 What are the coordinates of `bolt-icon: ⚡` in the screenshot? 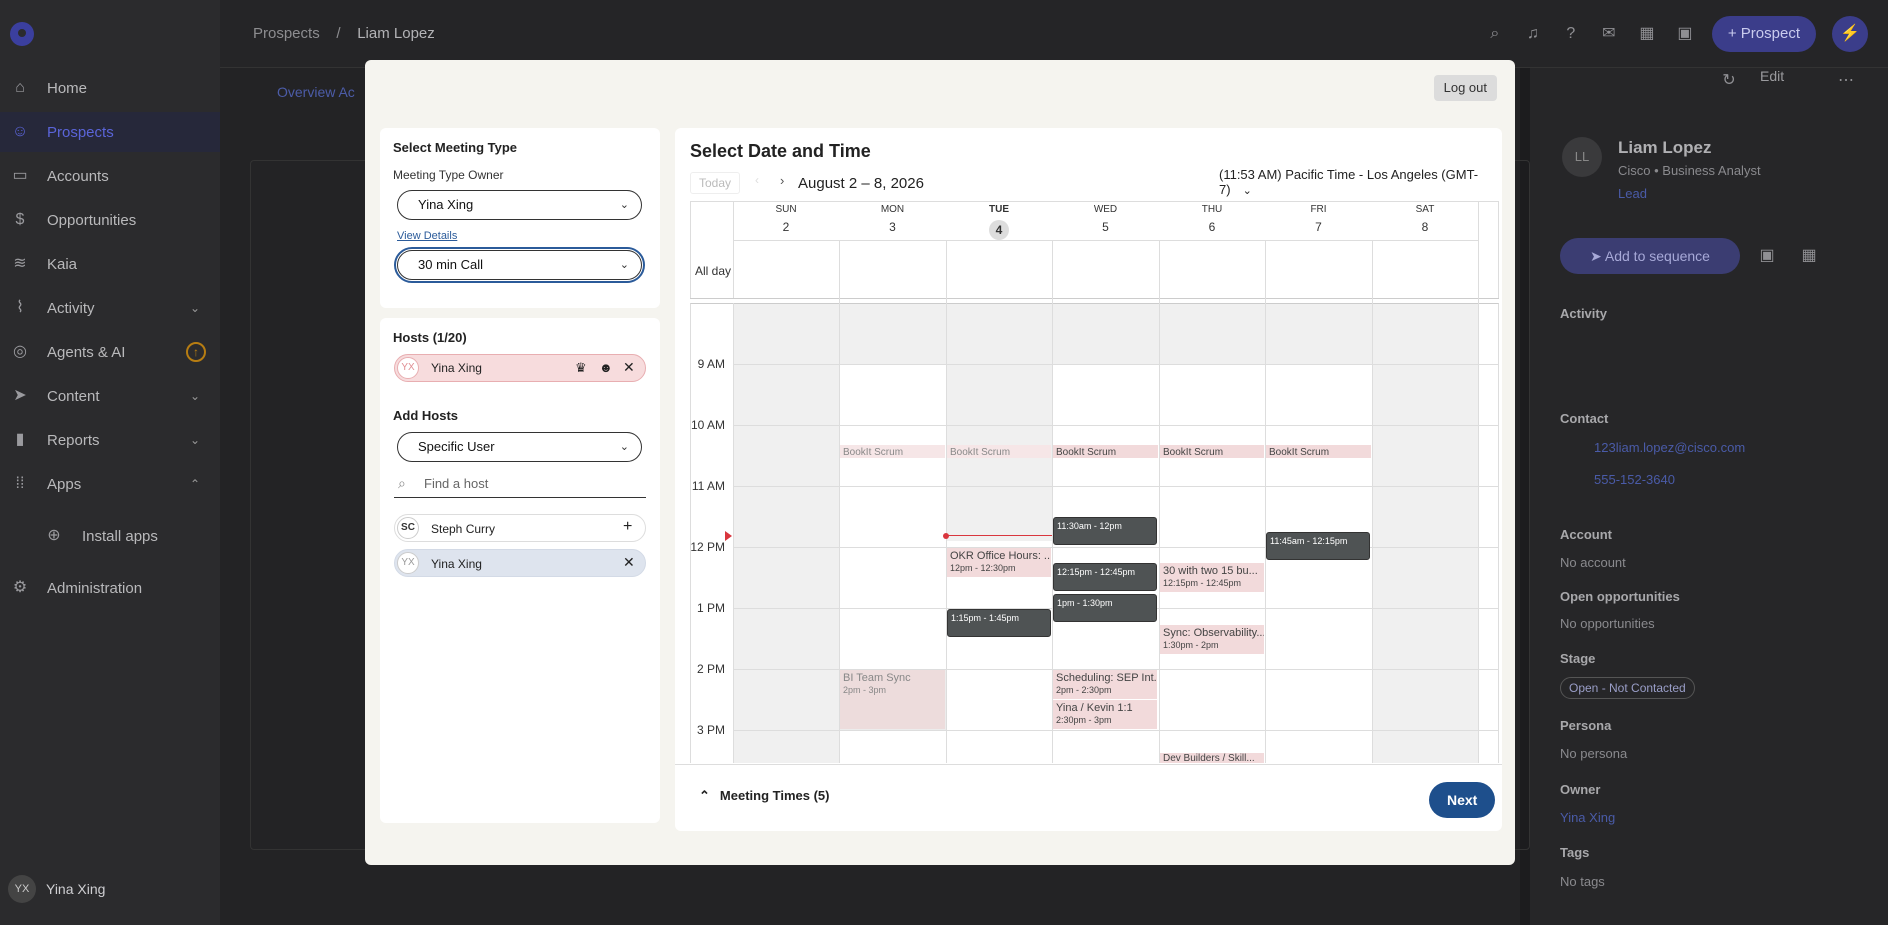 It's located at (1850, 34).